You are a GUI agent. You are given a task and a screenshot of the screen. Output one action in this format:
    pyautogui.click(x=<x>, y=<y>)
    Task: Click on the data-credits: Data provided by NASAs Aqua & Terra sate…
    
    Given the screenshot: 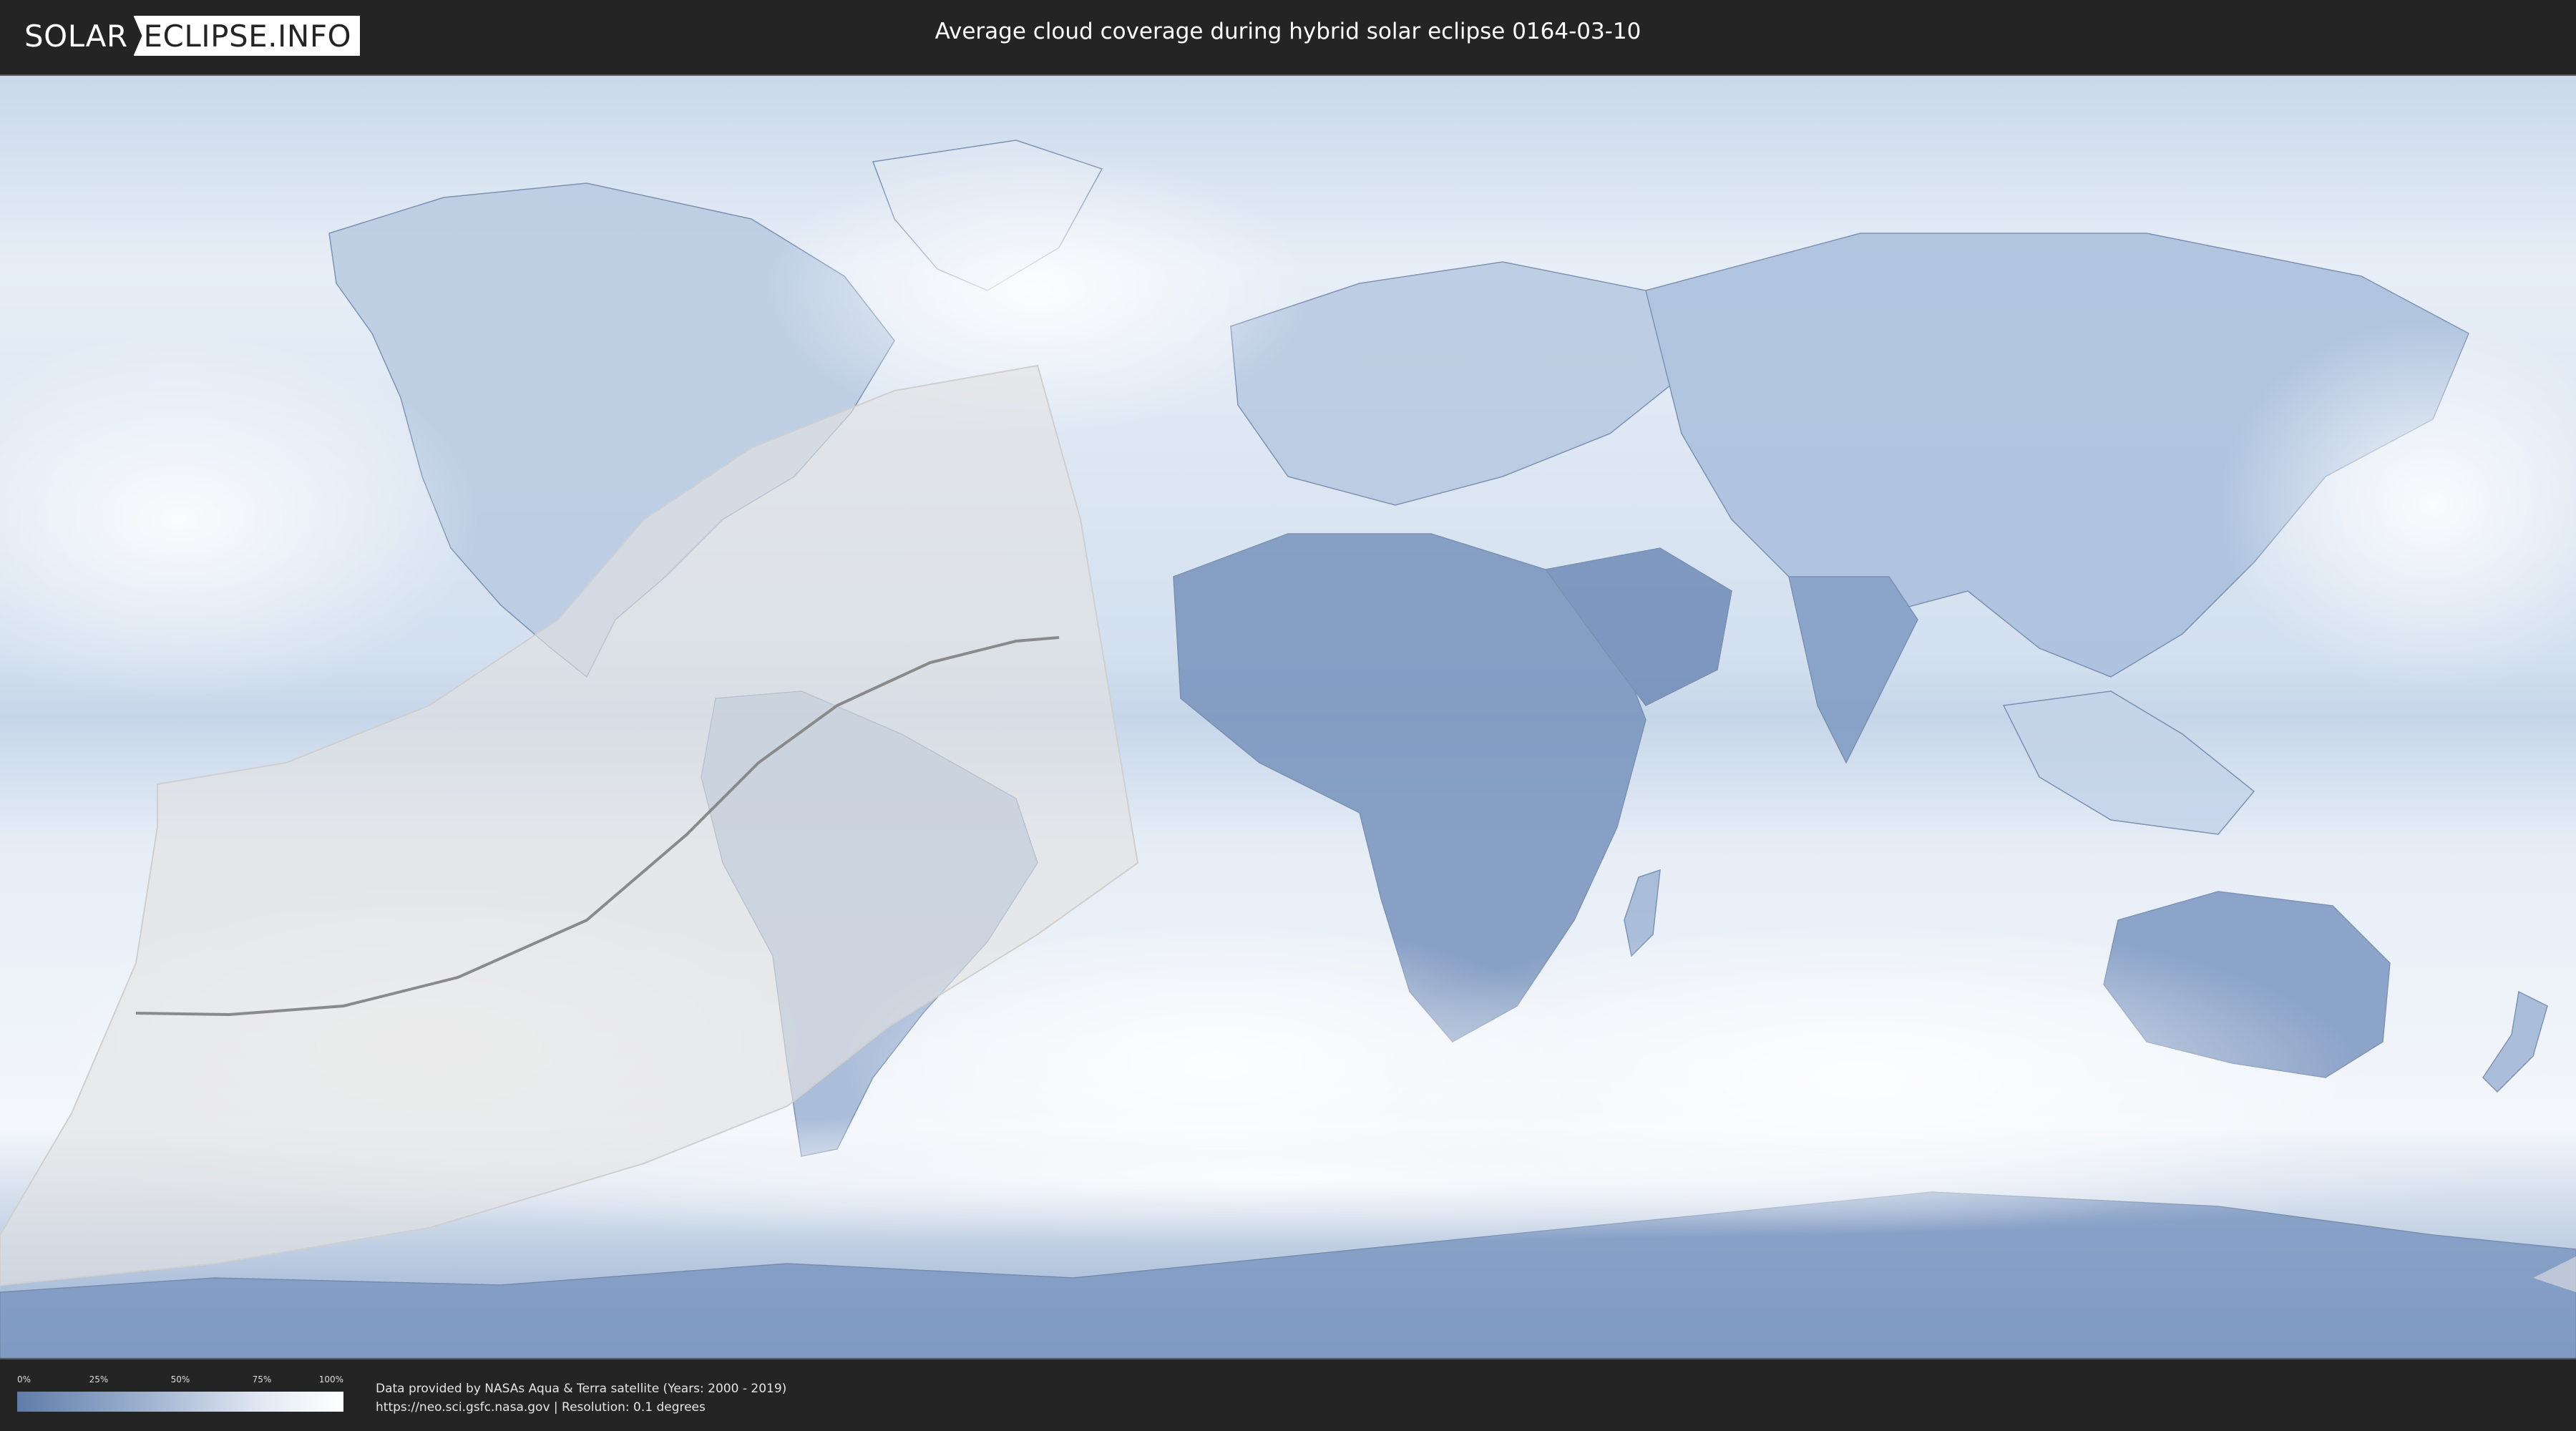 What is the action you would take?
    pyautogui.click(x=581, y=1398)
    